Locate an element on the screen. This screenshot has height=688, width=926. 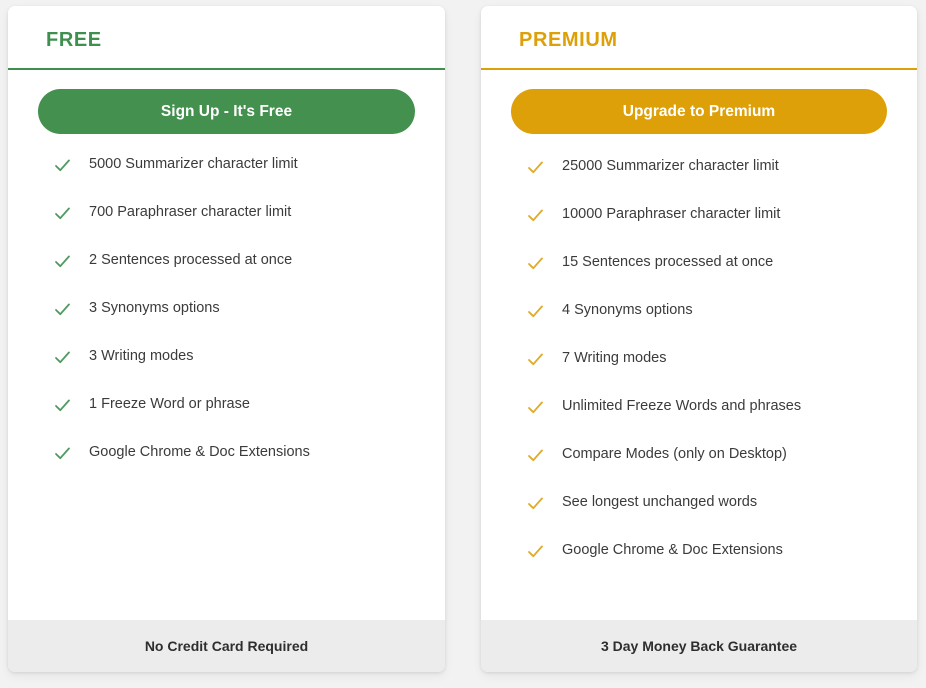
feature-label: 3 Synonyms options is located at coordinates (154, 308).